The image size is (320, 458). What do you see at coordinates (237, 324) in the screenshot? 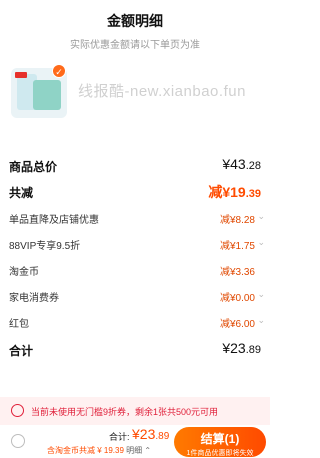
I see `discount-item-value: 减¥6.00` at bounding box center [237, 324].